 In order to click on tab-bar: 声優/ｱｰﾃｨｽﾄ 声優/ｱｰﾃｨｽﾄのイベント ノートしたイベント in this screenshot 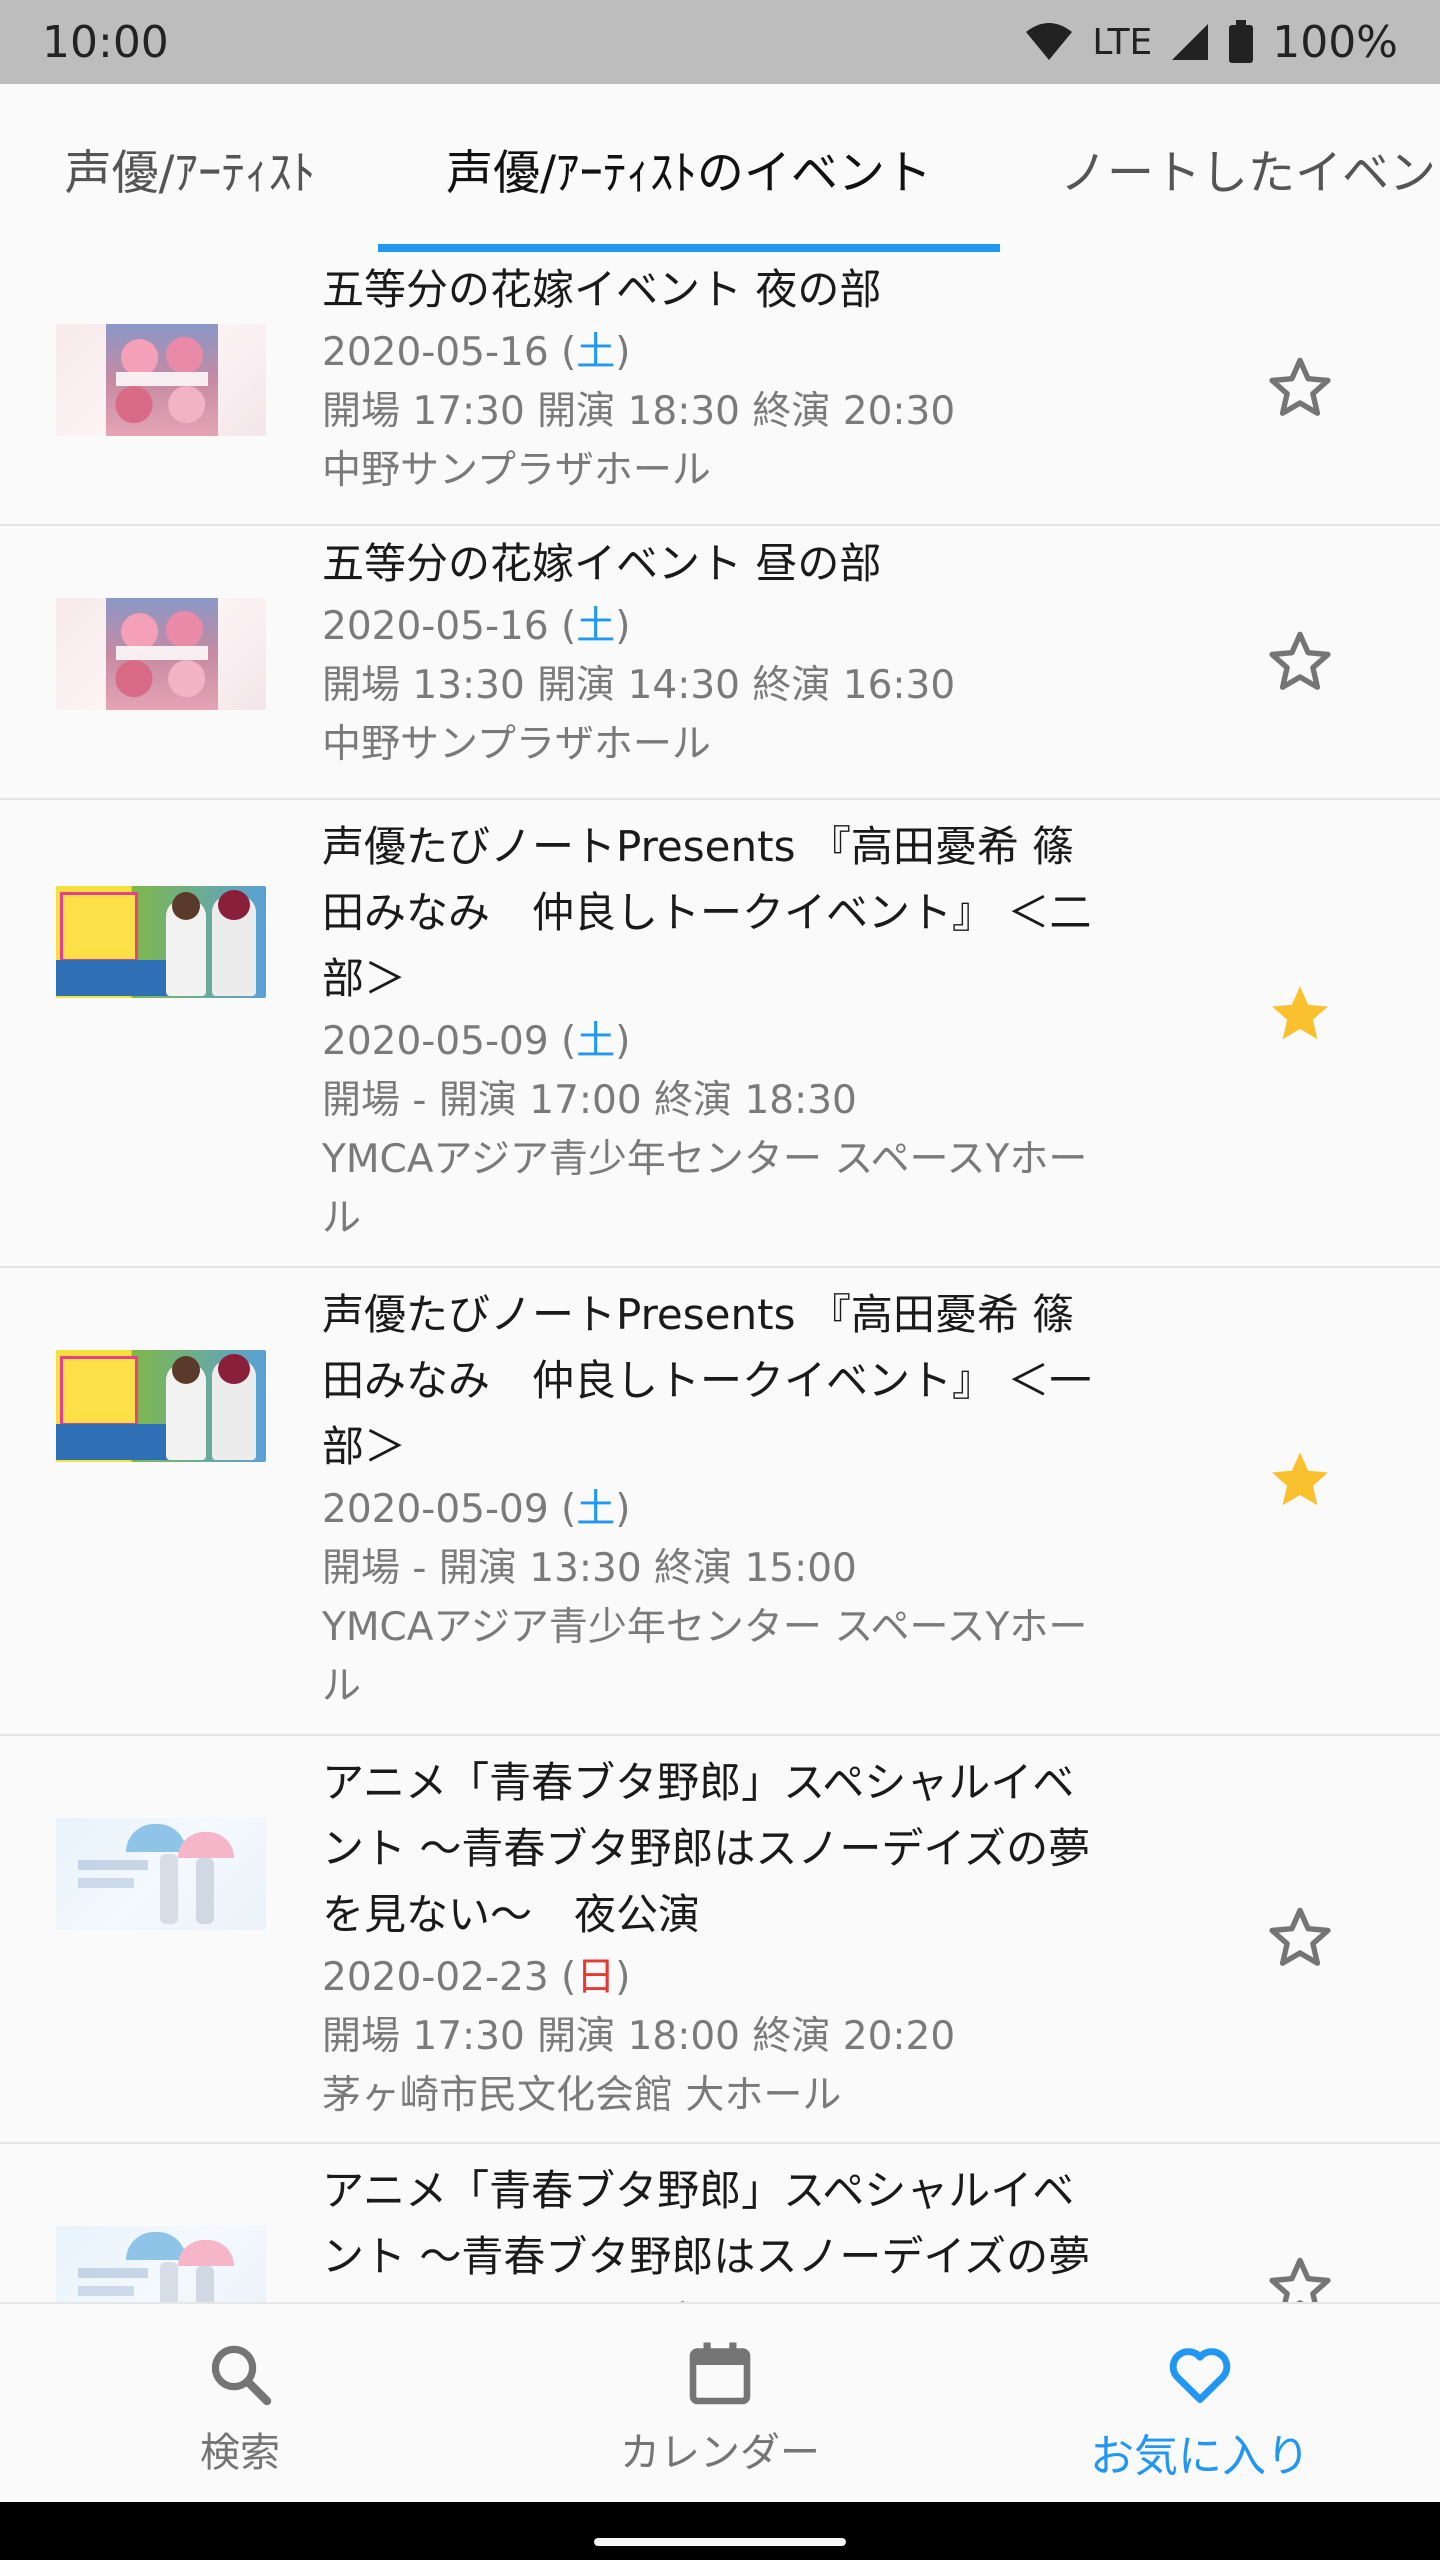, I will do `click(720, 168)`.